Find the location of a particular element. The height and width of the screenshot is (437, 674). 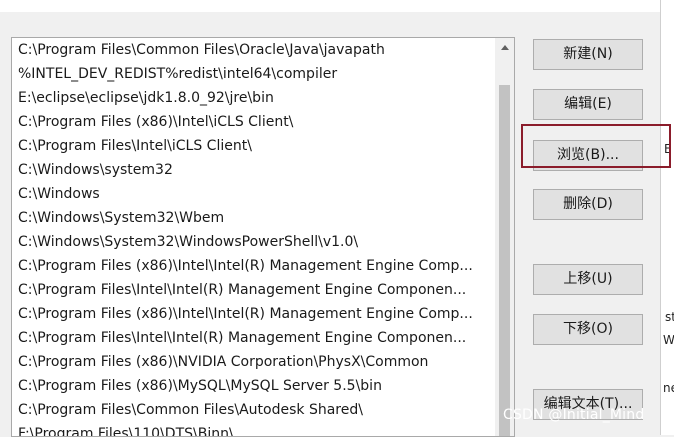

background-fragment: st is located at coordinates (669, 317).